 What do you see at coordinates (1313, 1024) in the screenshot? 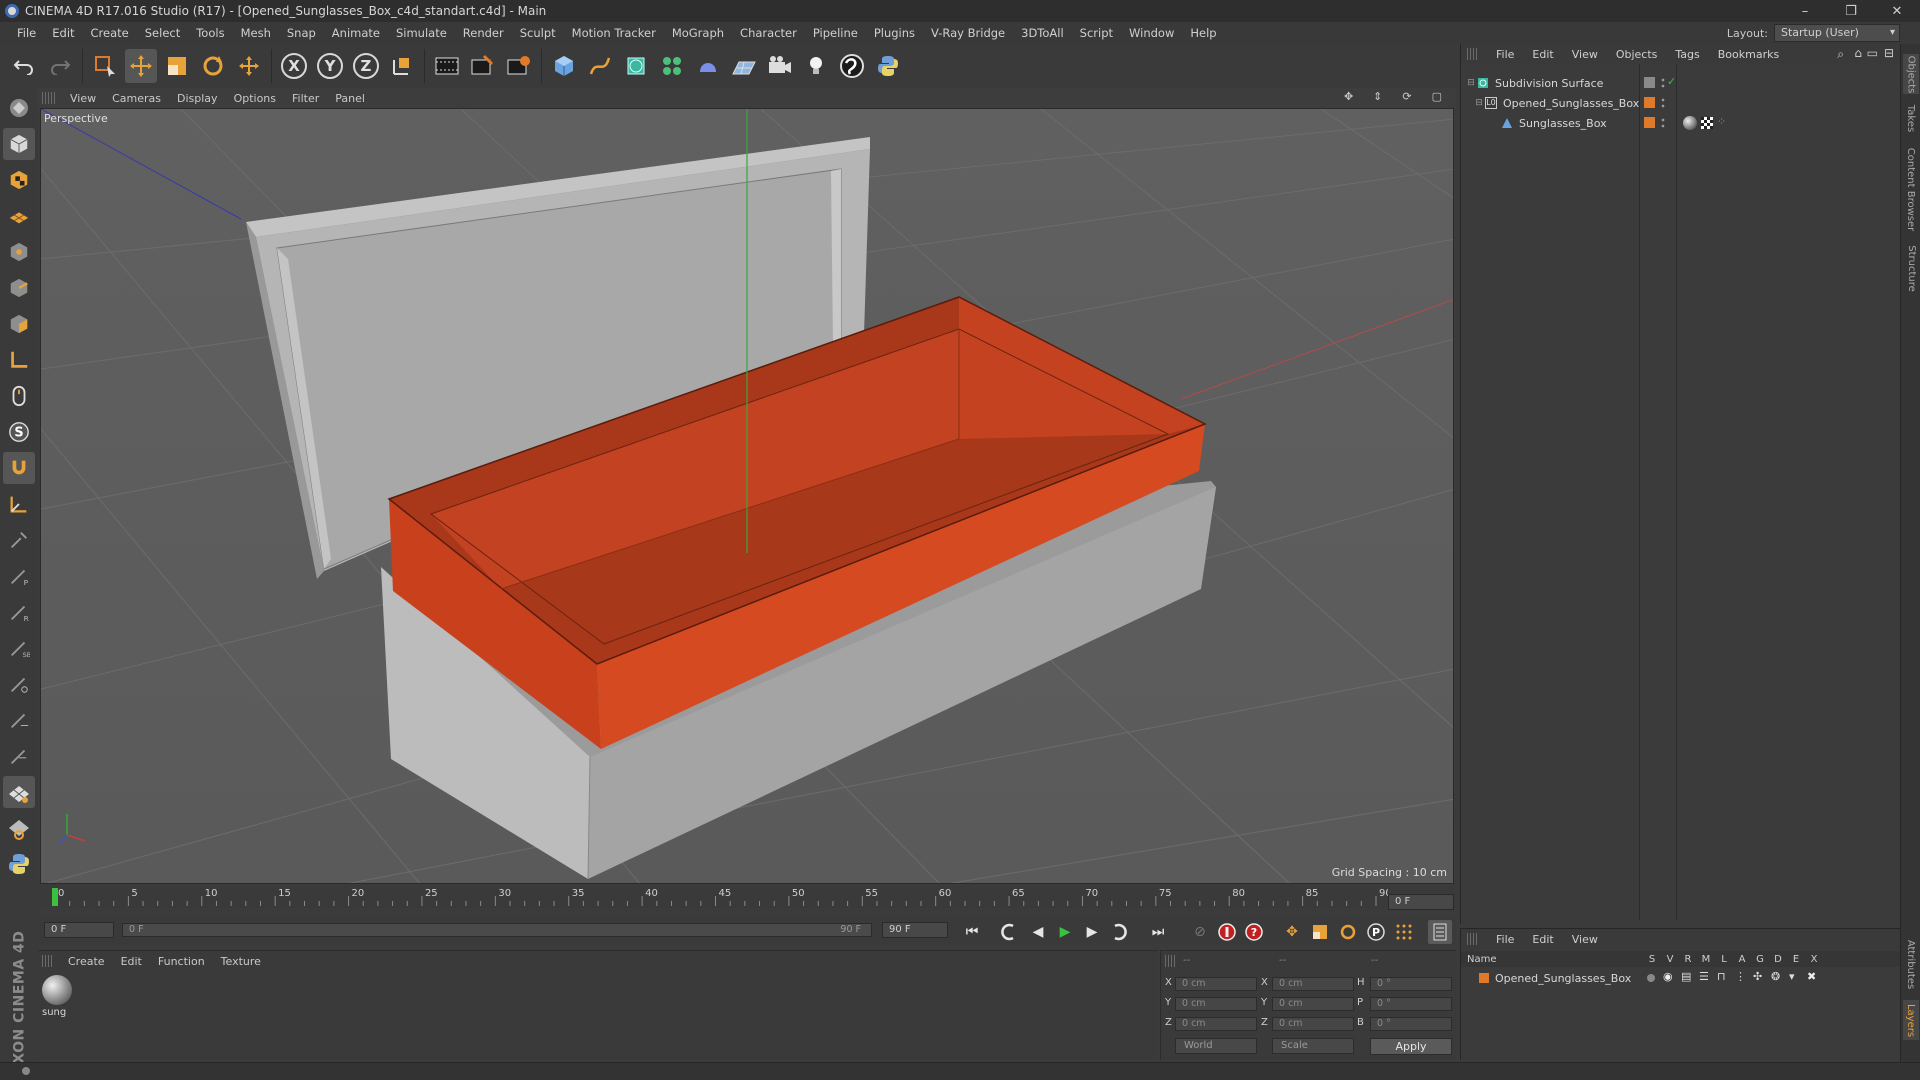
I see `size-z-field: 0 cm` at bounding box center [1313, 1024].